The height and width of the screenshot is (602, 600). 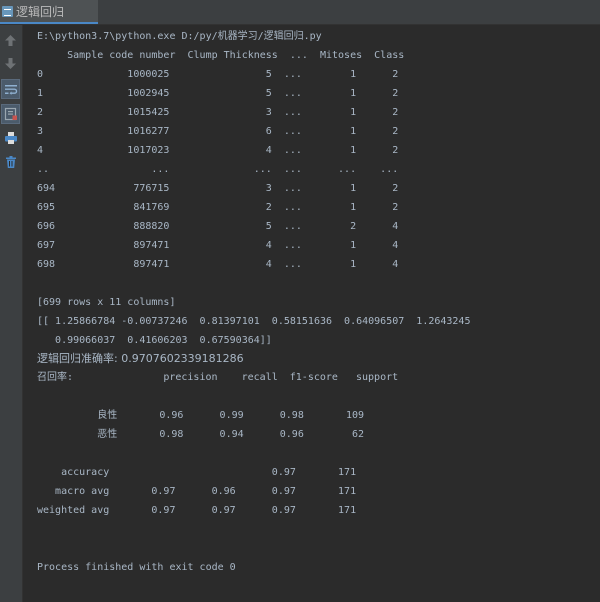 I want to click on run-toolbar, so click(x=11, y=313).